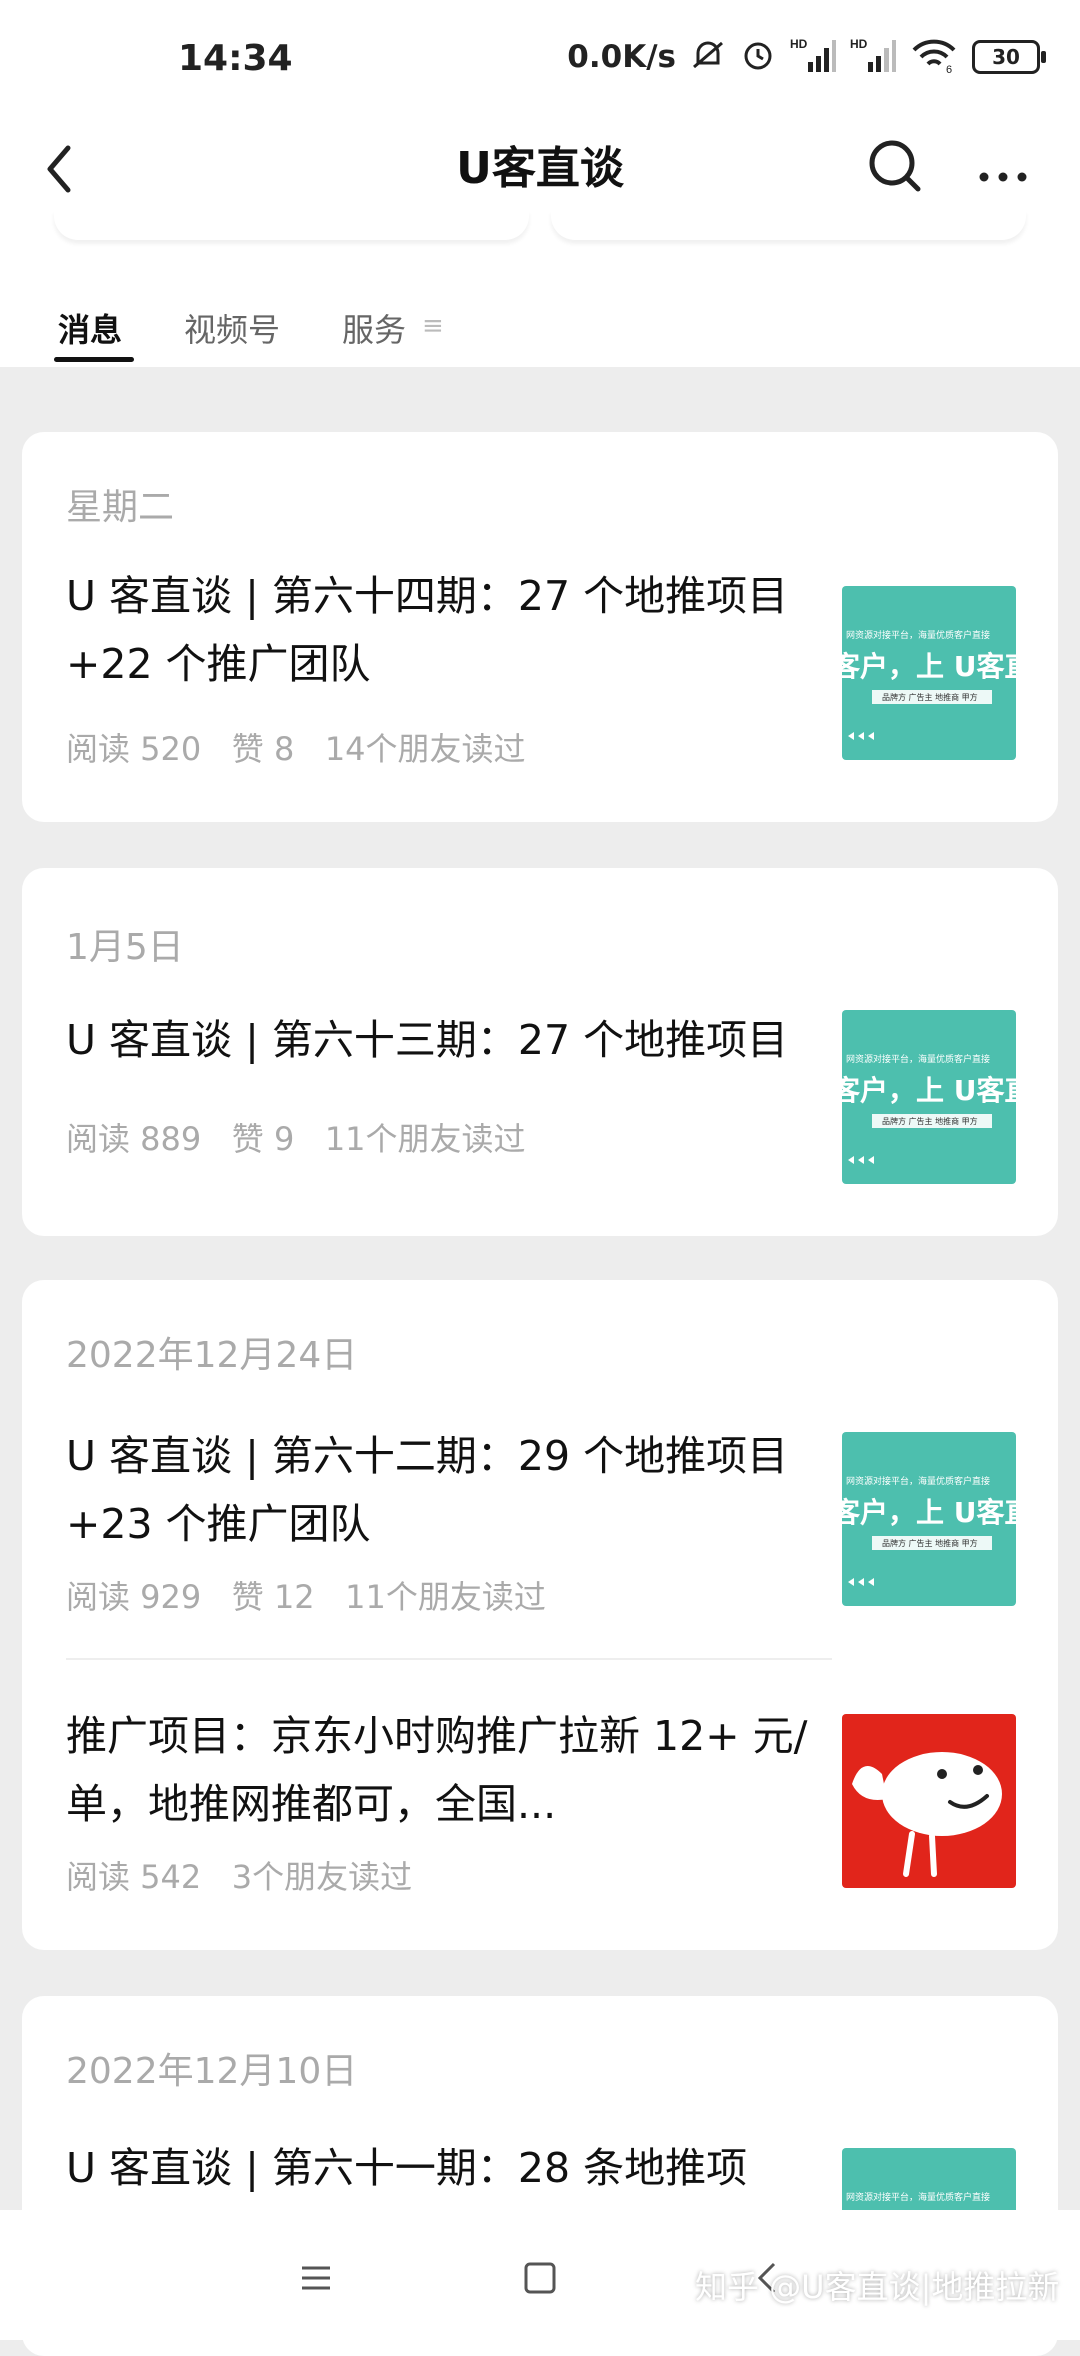 The image size is (1080, 2356). What do you see at coordinates (212, 2071) in the screenshot?
I see `card-date: 2022年12月10日` at bounding box center [212, 2071].